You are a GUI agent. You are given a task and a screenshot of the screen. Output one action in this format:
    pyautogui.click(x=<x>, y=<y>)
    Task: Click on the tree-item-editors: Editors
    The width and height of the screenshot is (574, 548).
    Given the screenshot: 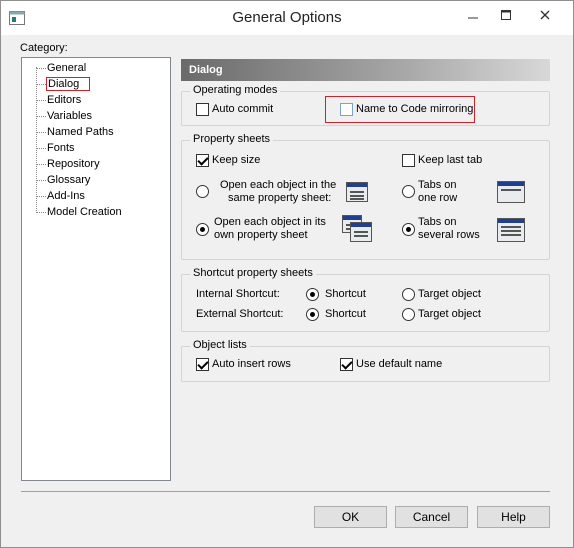 What is the action you would take?
    pyautogui.click(x=58, y=100)
    